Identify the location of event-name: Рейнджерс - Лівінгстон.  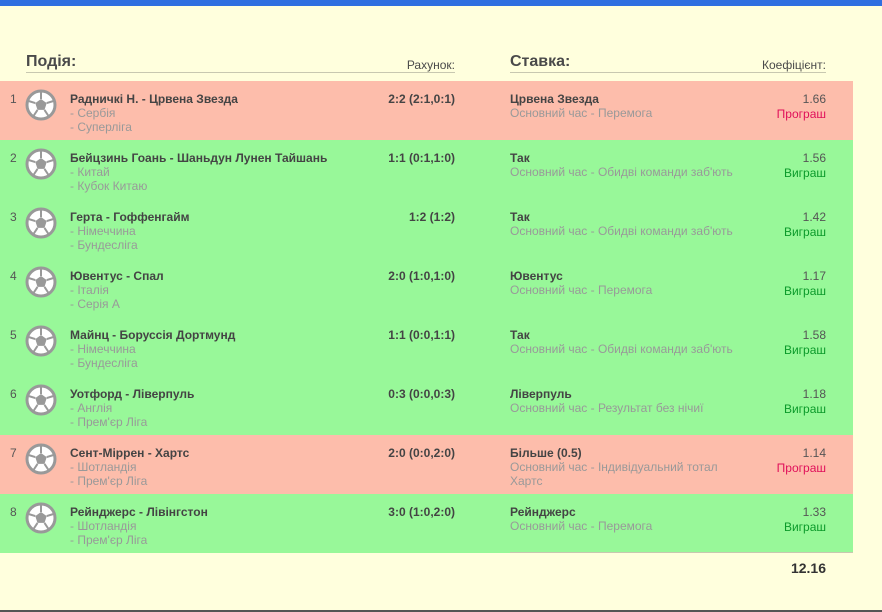
(139, 512).